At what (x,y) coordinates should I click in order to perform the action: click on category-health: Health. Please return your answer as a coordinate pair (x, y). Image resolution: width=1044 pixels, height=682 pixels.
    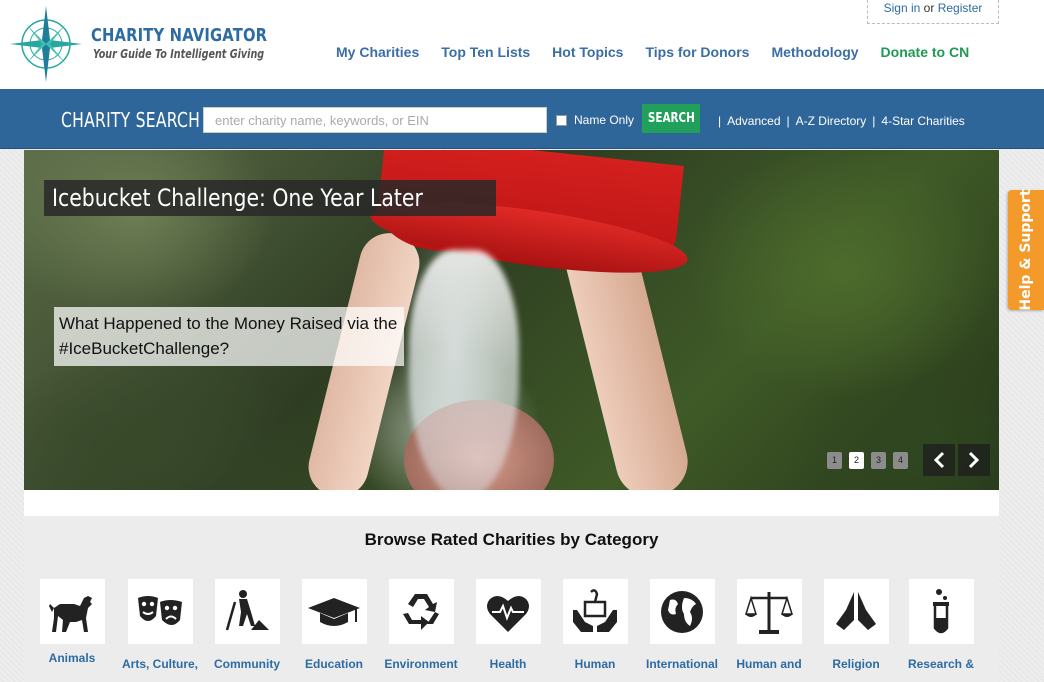
    Looking at the image, I should click on (508, 625).